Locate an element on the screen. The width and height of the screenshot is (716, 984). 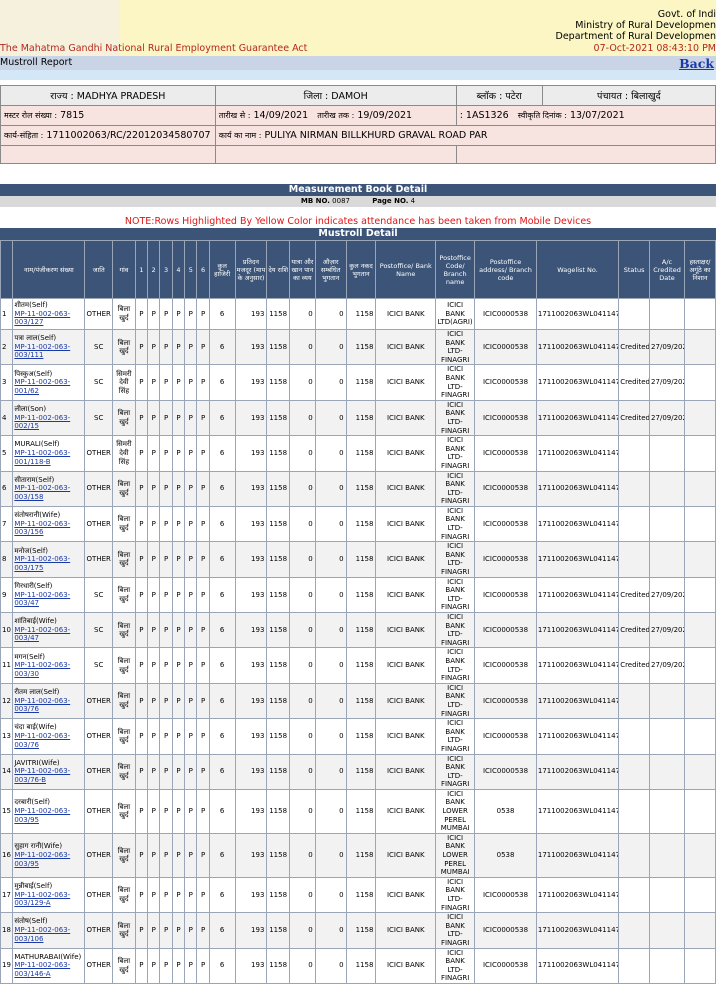
registration-link: MP-11-002-063-003/175 is located at coordinates (42, 563).